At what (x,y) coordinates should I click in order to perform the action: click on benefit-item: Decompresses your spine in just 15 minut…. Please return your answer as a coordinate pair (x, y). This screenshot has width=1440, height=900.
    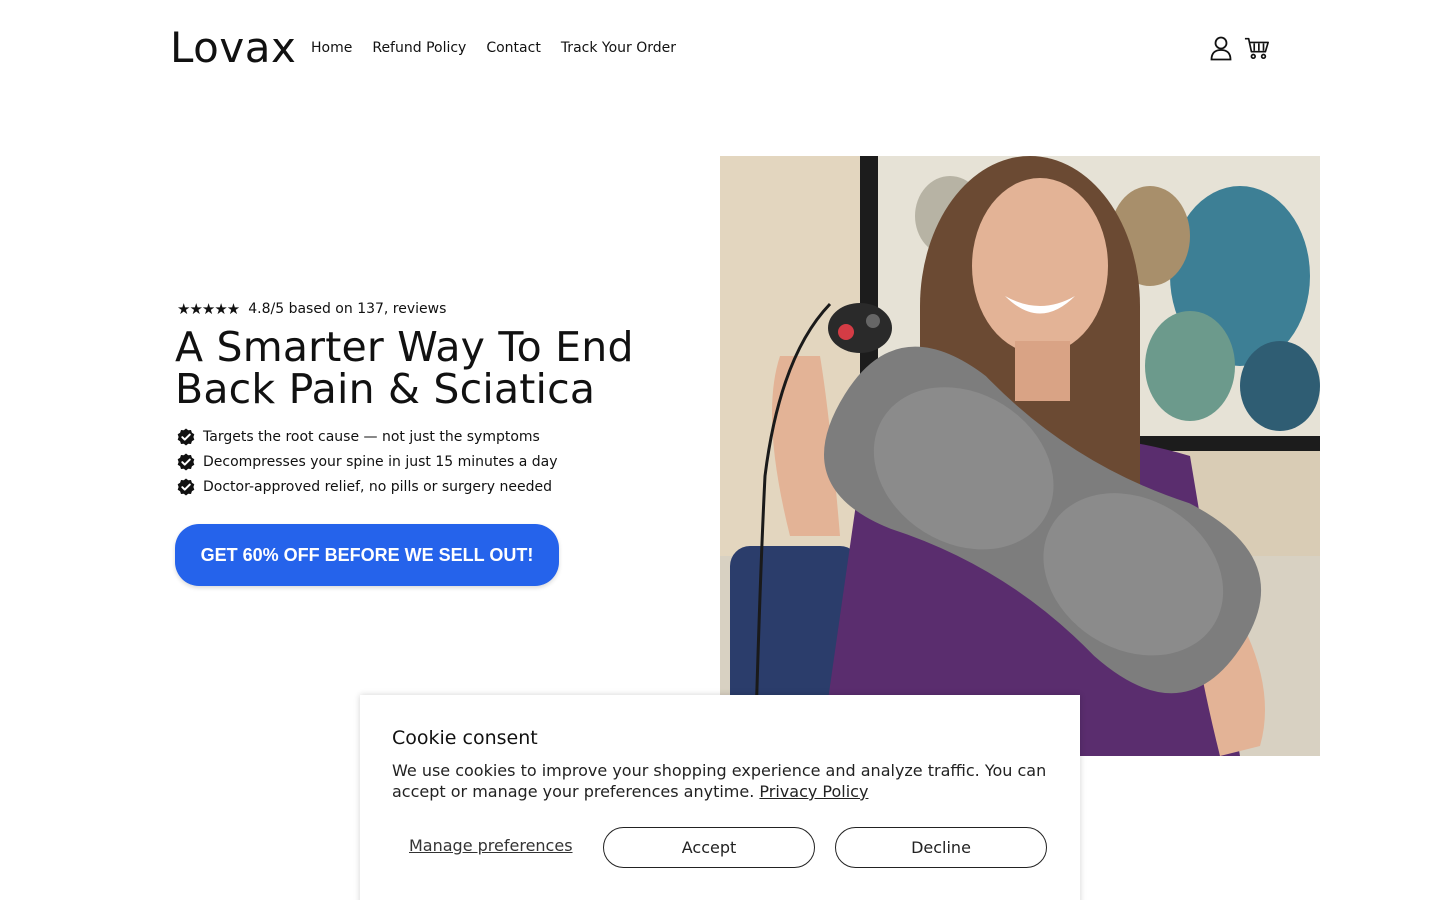
    Looking at the image, I should click on (367, 461).